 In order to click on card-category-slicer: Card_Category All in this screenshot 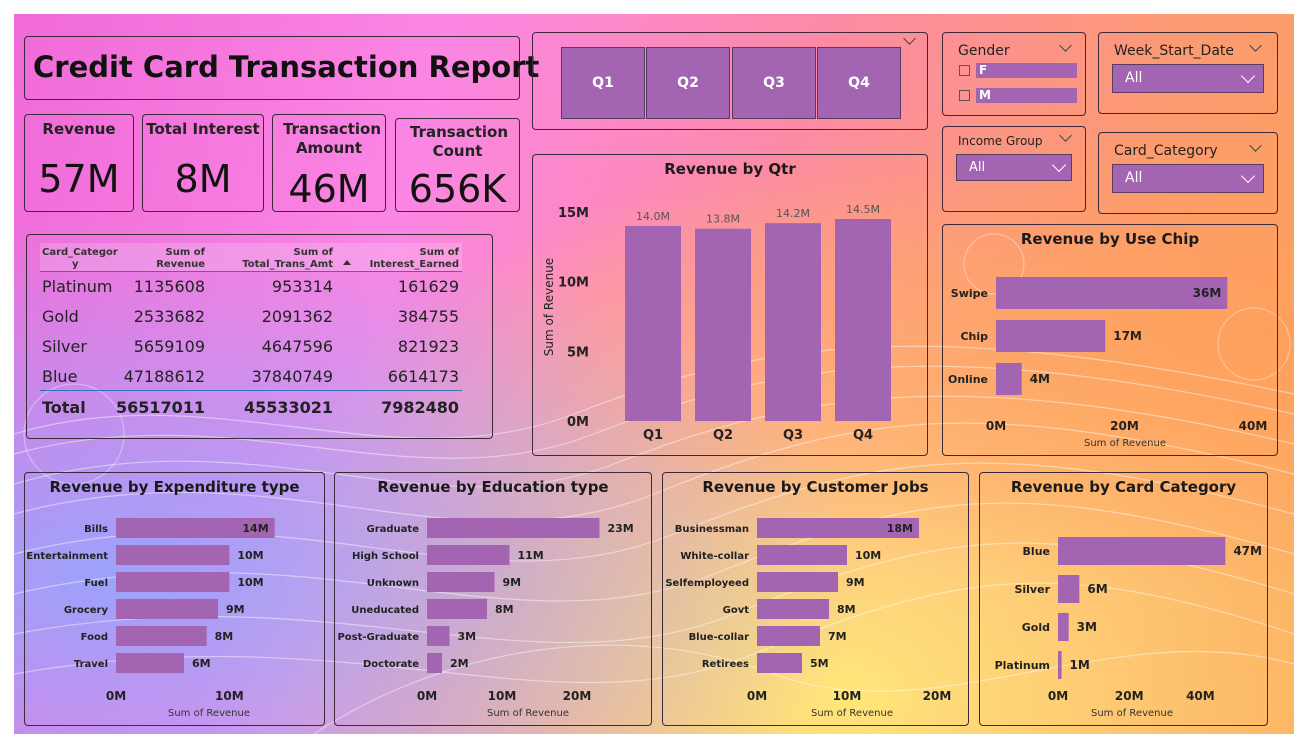, I will do `click(1188, 173)`.